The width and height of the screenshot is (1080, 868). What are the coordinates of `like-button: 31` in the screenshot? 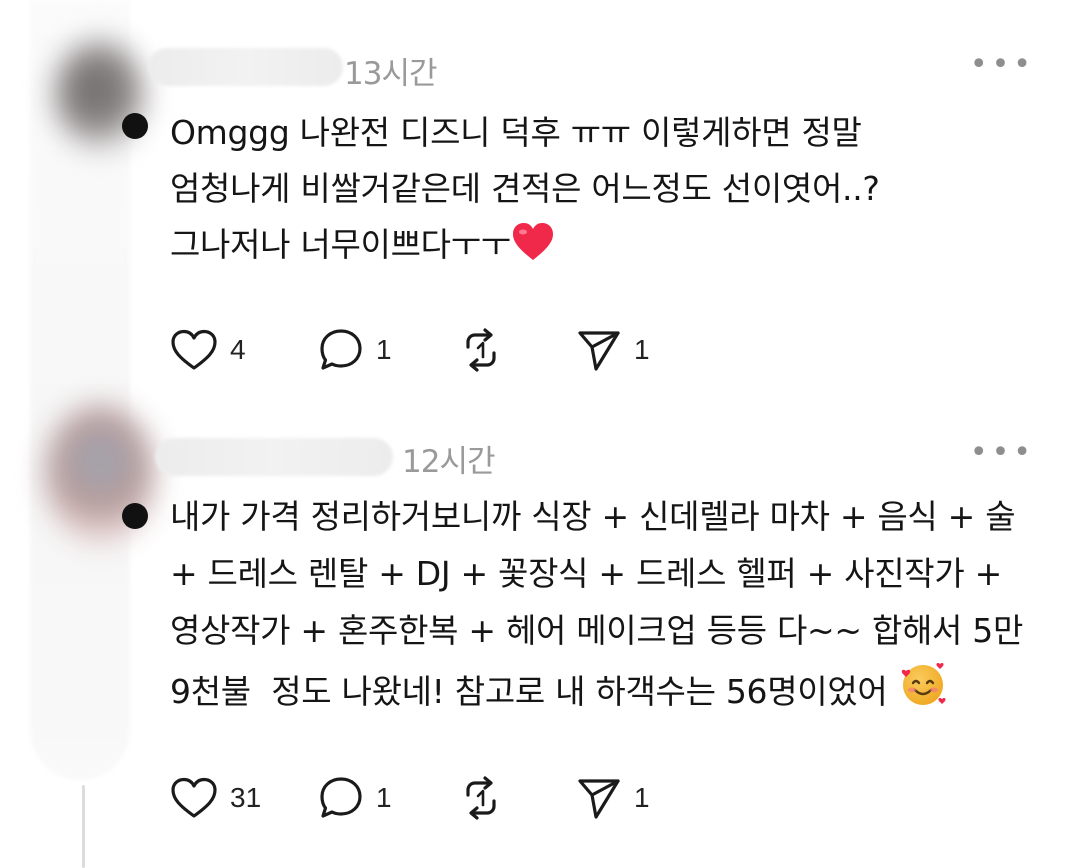 It's located at (244, 798).